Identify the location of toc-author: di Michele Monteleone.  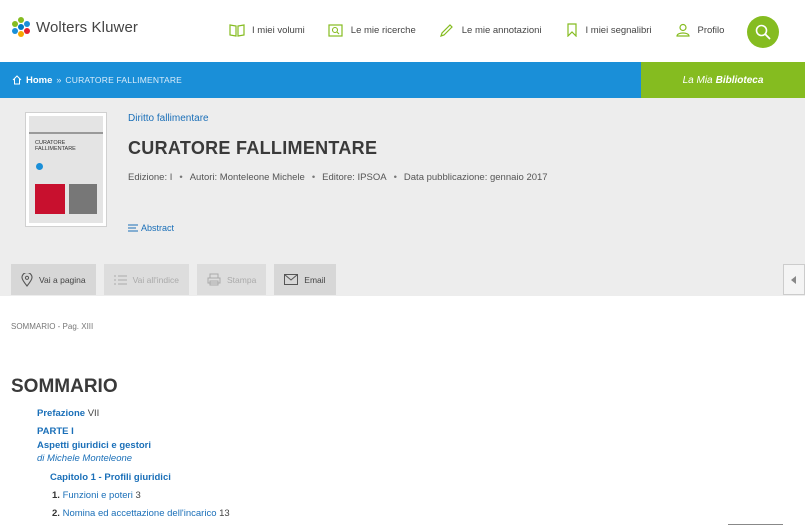
(84, 458).